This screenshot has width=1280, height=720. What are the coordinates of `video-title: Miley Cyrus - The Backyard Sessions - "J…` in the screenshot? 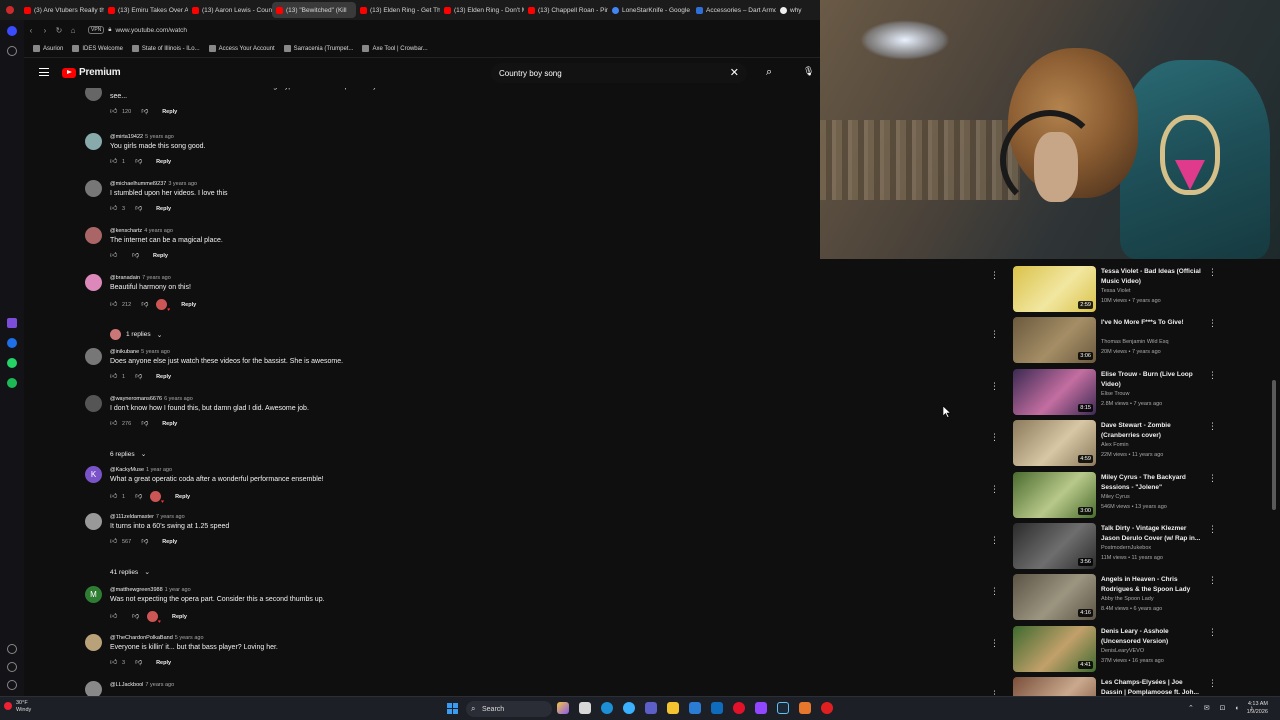 It's located at (1153, 483).